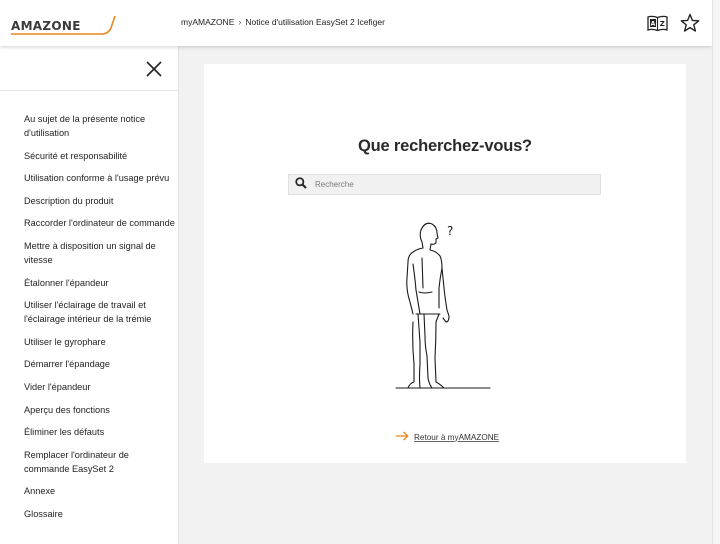 This screenshot has height=544, width=720. Describe the element at coordinates (100, 364) in the screenshot. I see `sidebar-item-start-spreading: Démarrer l'épandage` at that location.